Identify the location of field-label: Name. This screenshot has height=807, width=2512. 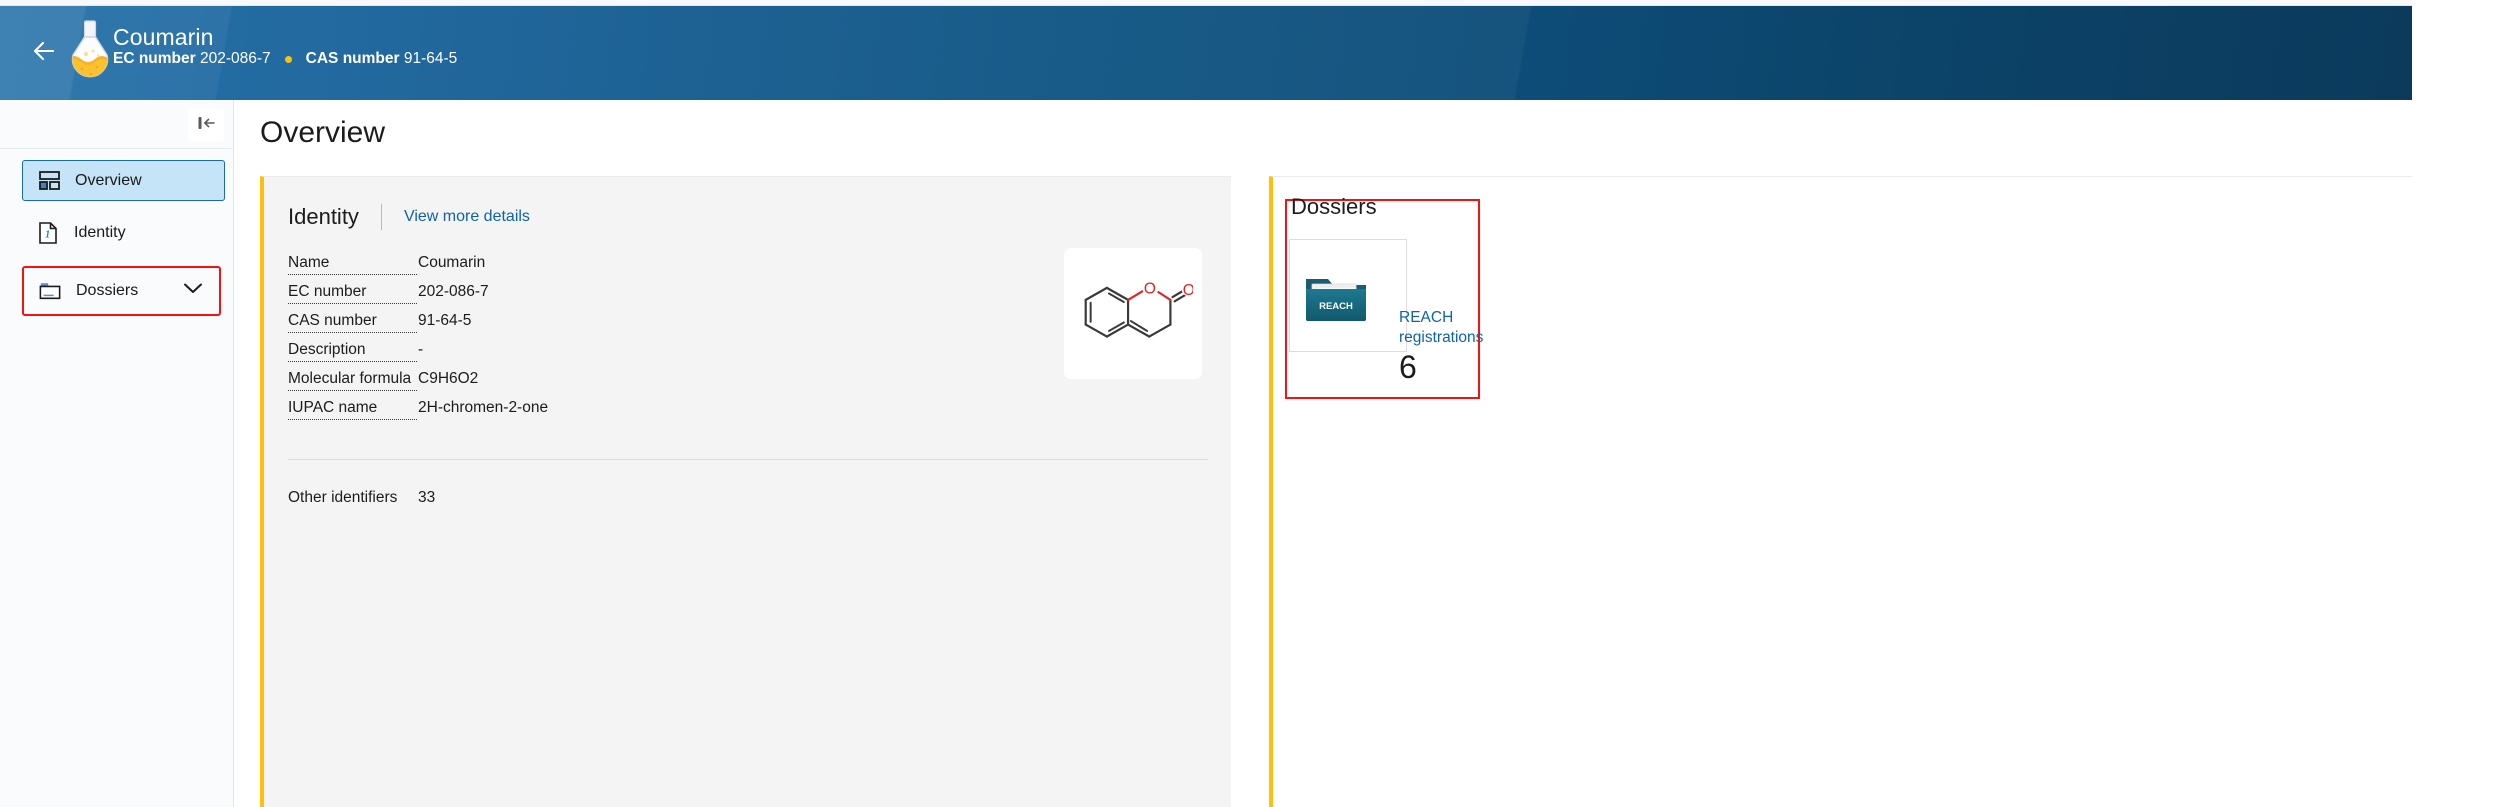
(352, 264).